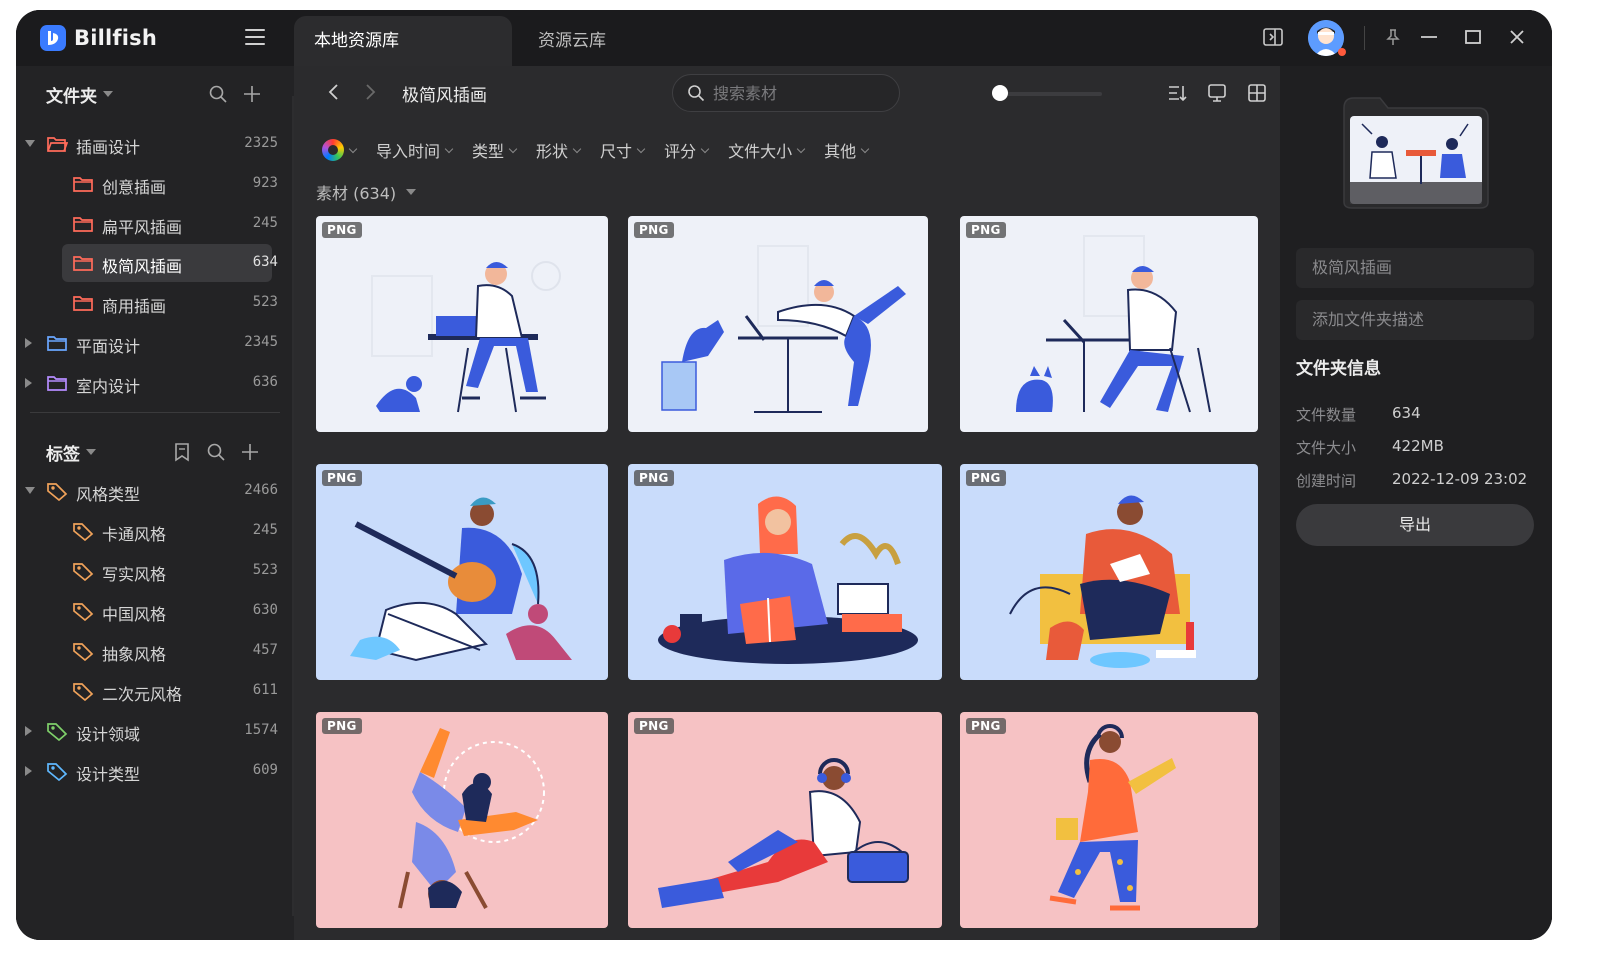  What do you see at coordinates (155, 571) in the screenshot?
I see `sidebar-item-tag: 写实风格 523` at bounding box center [155, 571].